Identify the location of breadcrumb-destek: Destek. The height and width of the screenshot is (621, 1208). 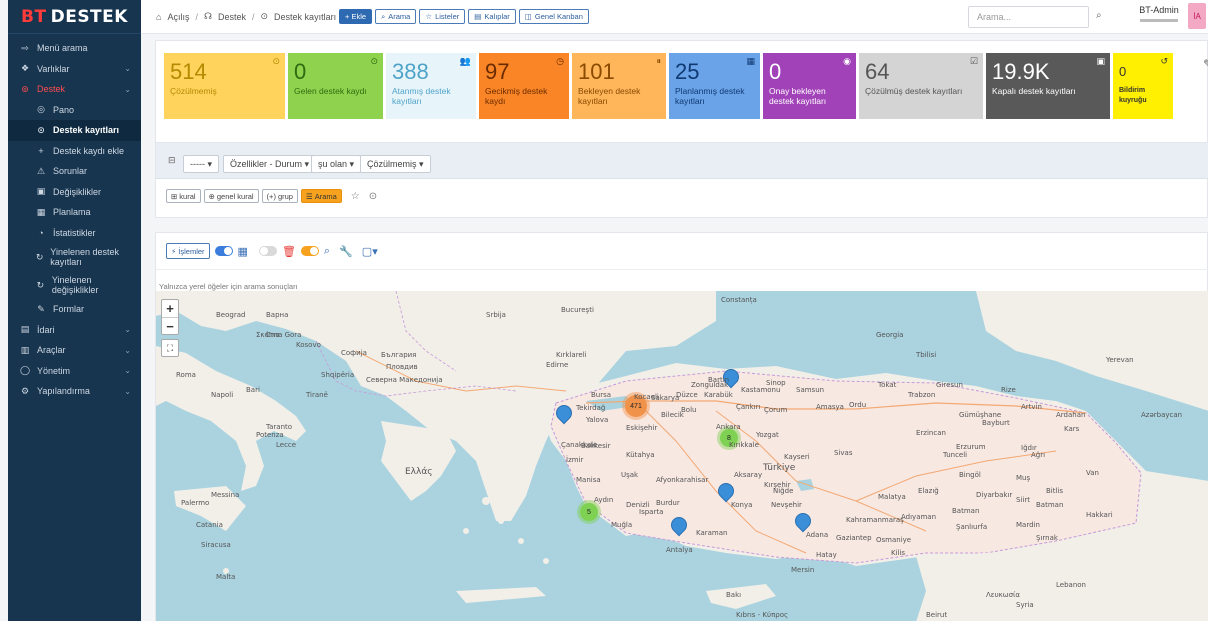
(232, 17).